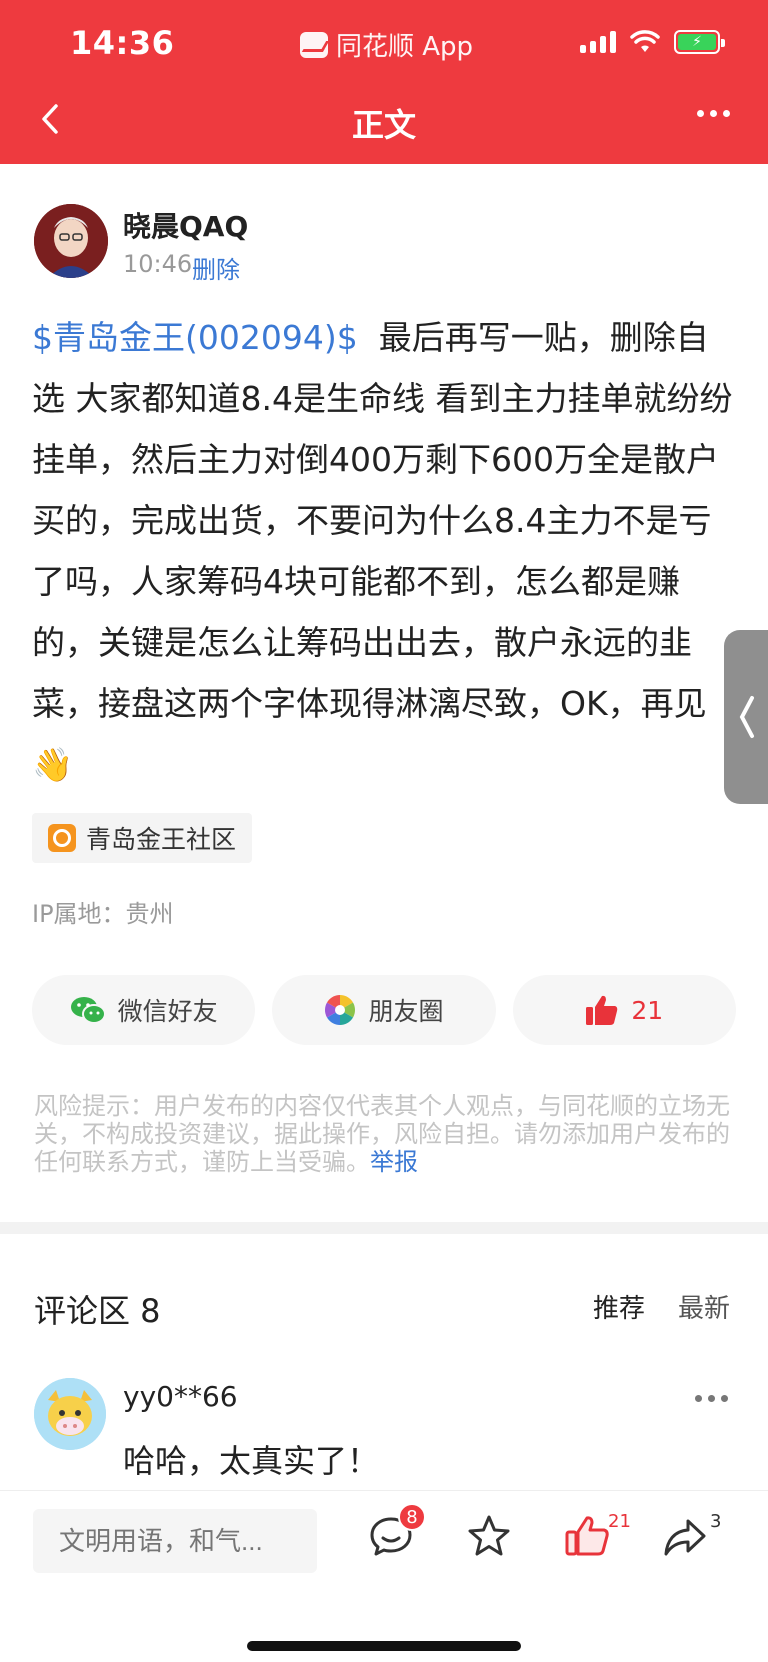 The height and width of the screenshot is (1662, 768). What do you see at coordinates (167, 1011) in the screenshot?
I see `share-wechat-label: 微信好友` at bounding box center [167, 1011].